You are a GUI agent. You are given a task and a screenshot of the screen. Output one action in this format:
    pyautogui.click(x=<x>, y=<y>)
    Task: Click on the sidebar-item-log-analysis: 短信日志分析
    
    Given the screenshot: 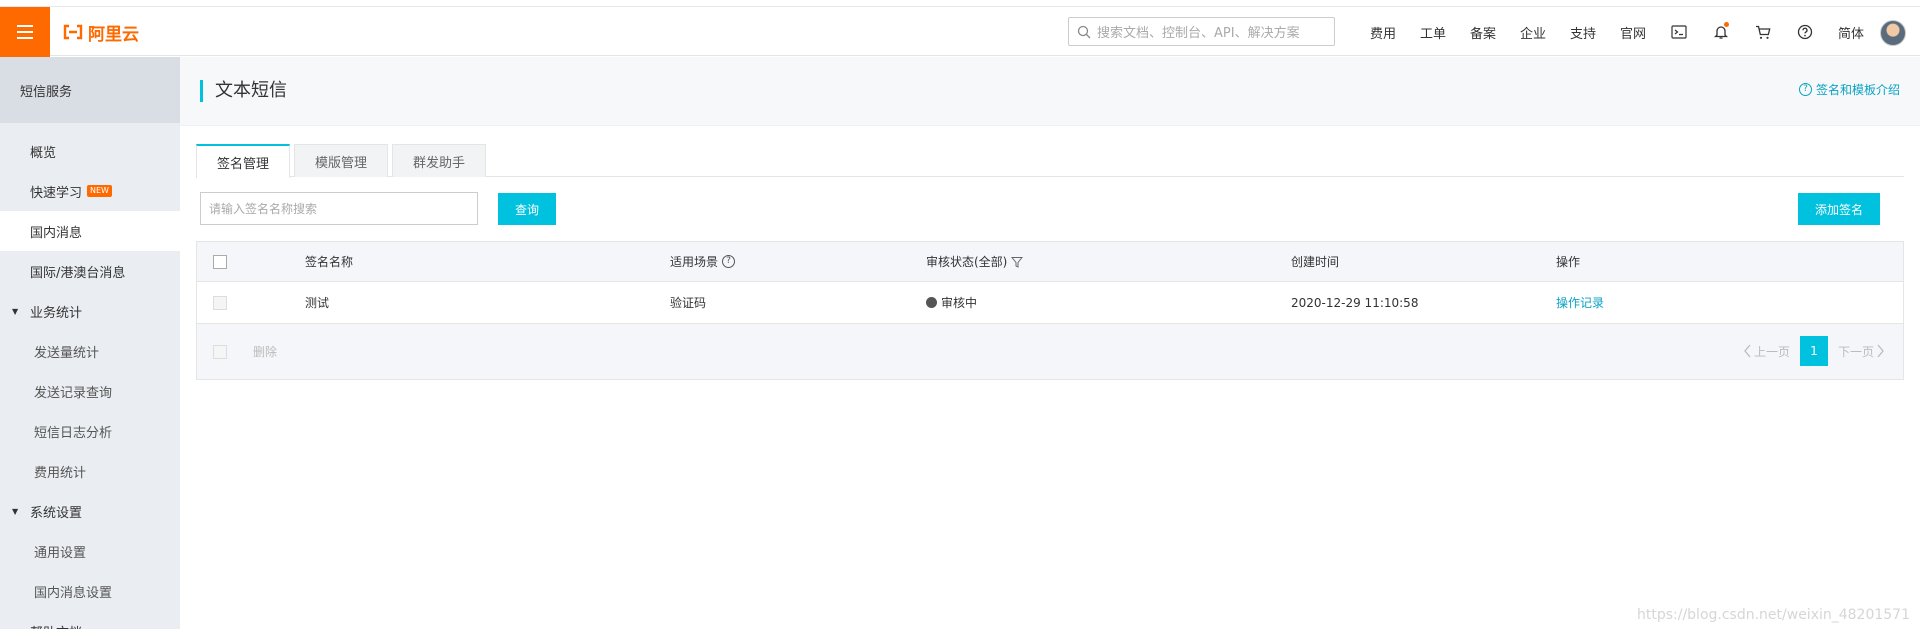 What is the action you would take?
    pyautogui.click(x=90, y=431)
    